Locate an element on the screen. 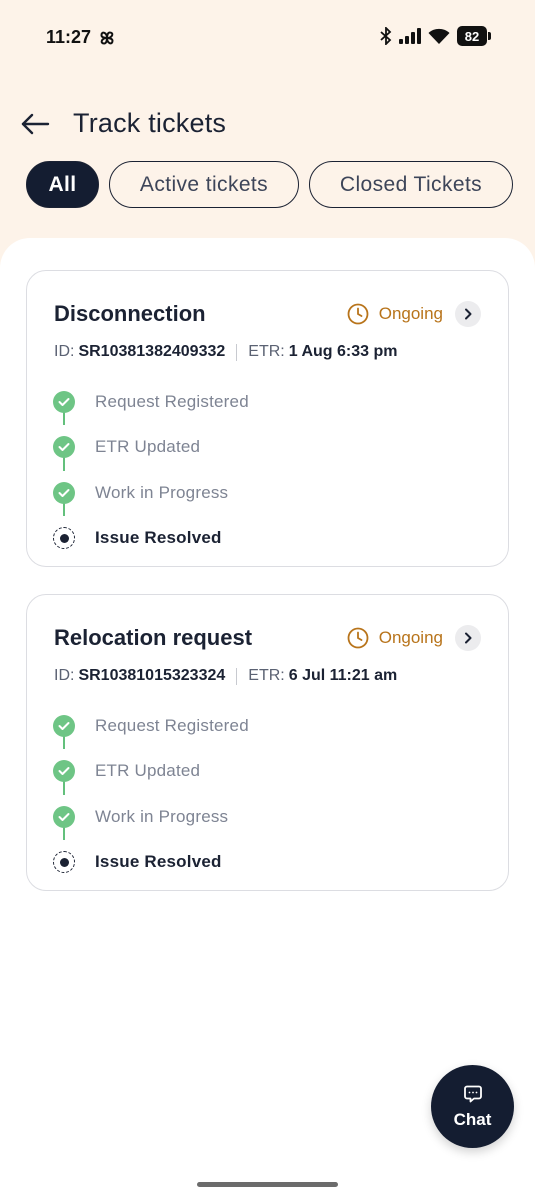  etr-value: 1 Aug 6:33 pm is located at coordinates (343, 351).